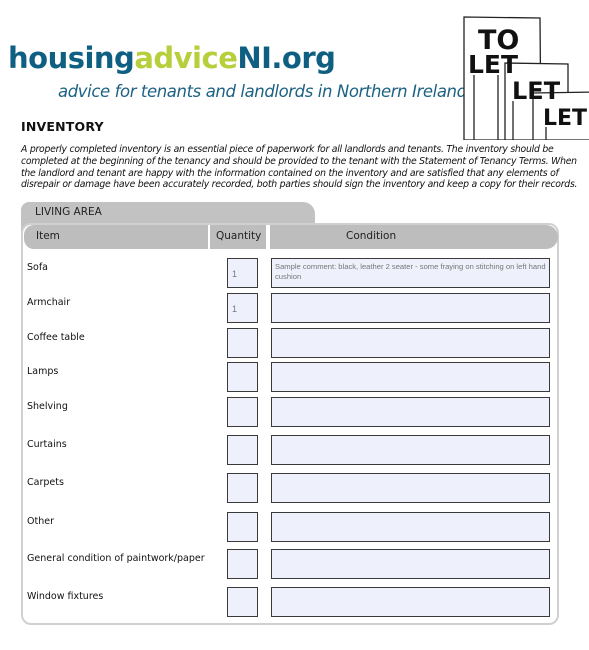 This screenshot has width=589, height=650. Describe the element at coordinates (68, 212) in the screenshot. I see `section-title: LIVING AREA` at that location.